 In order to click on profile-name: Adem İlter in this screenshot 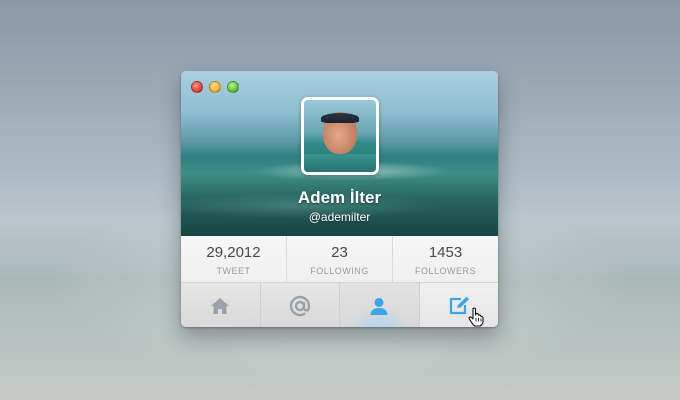, I will do `click(339, 197)`.